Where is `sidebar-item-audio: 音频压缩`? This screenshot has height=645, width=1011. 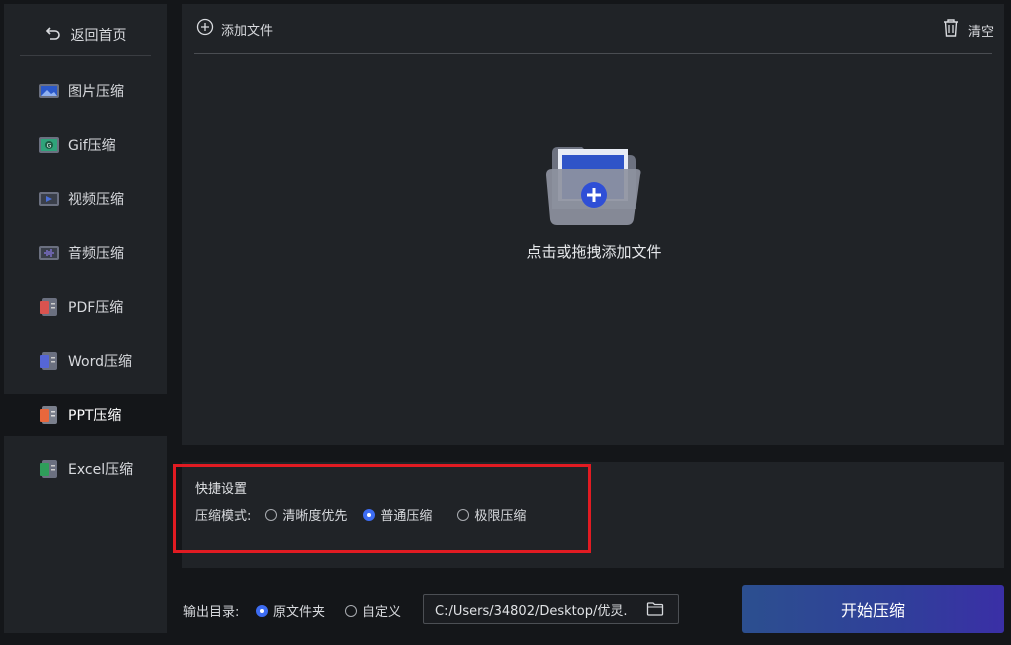
sidebar-item-audio: 音频压缩 is located at coordinates (85, 253).